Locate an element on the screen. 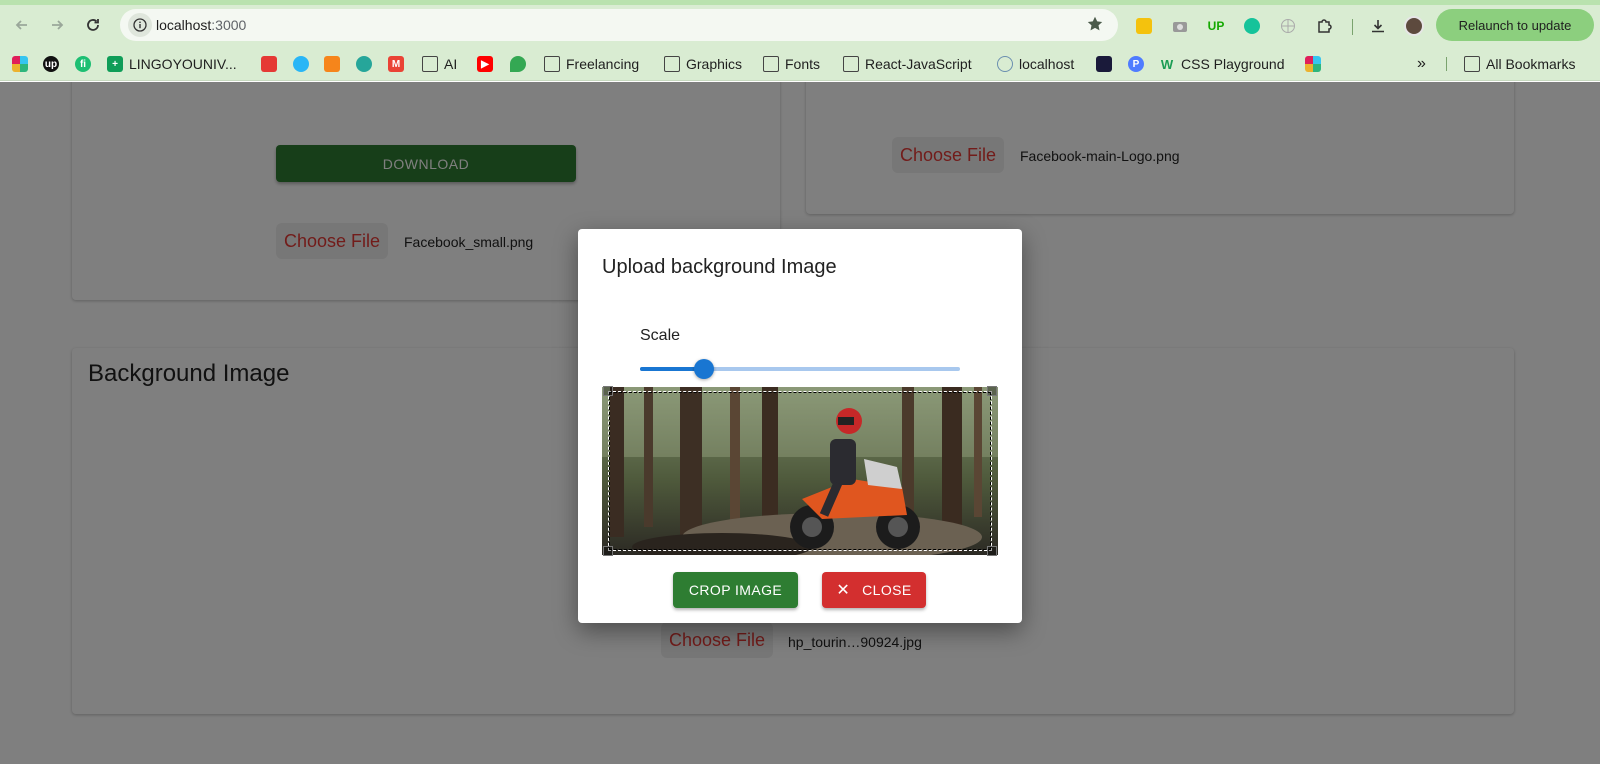  bookmark-folder-react-javascript: React-JavaScript is located at coordinates (907, 64).